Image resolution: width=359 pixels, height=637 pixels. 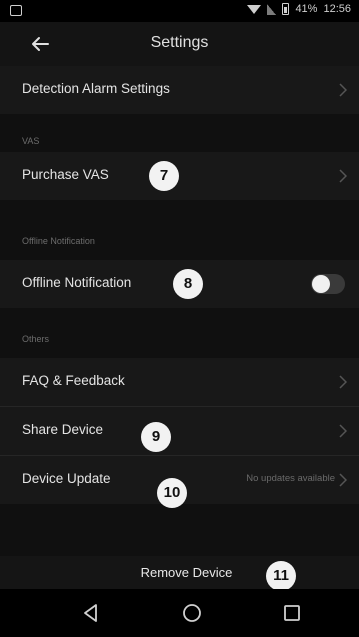 What do you see at coordinates (58, 241) in the screenshot?
I see `section-header-offline: Offline Notification` at bounding box center [58, 241].